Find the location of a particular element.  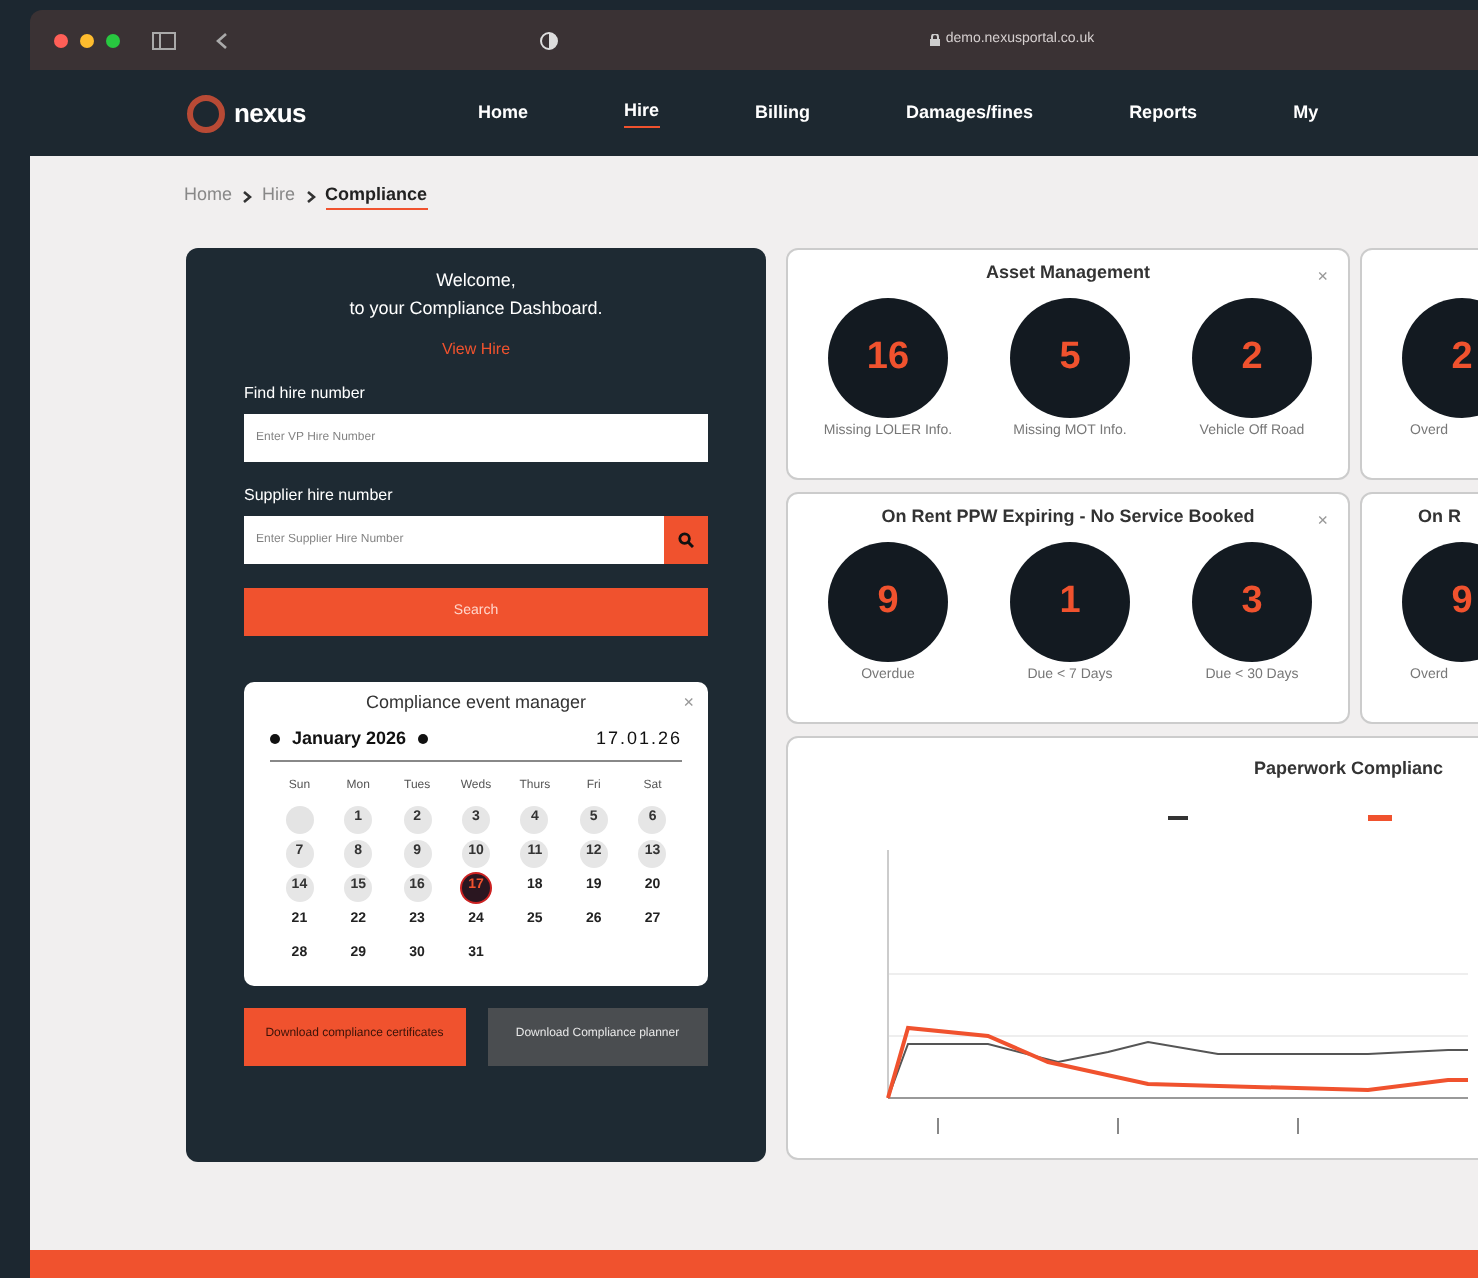

close-window-icon is located at coordinates (61, 40).